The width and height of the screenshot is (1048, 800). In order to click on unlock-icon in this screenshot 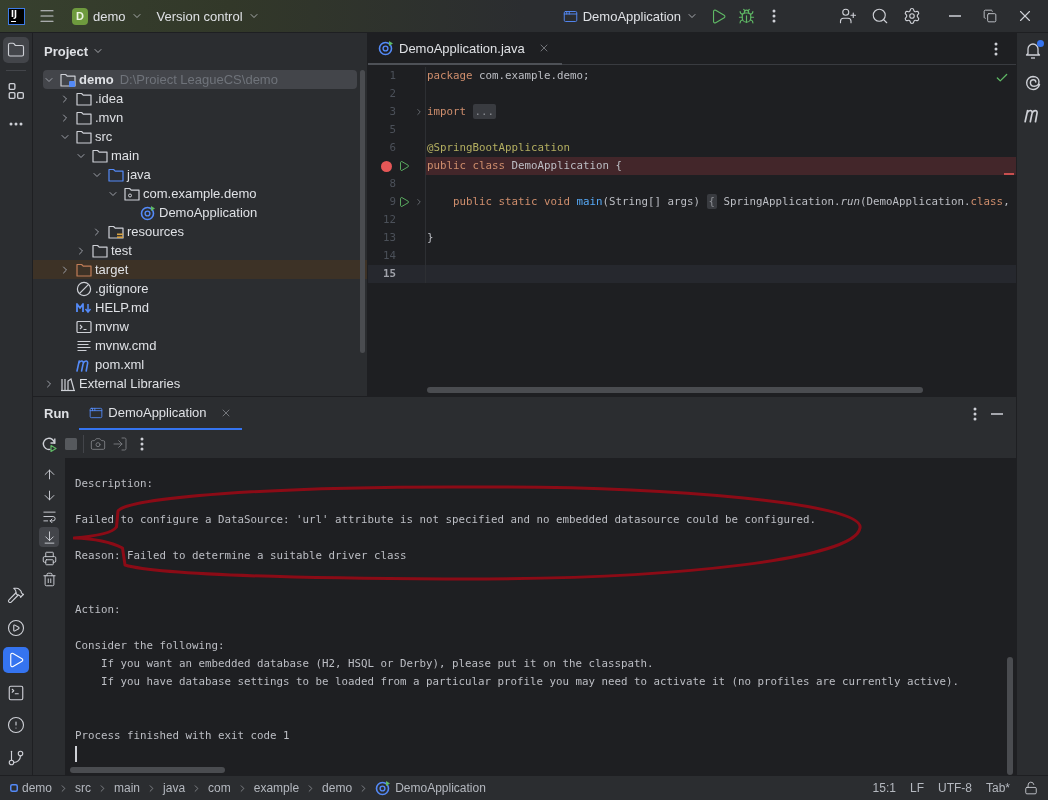, I will do `click(1031, 788)`.